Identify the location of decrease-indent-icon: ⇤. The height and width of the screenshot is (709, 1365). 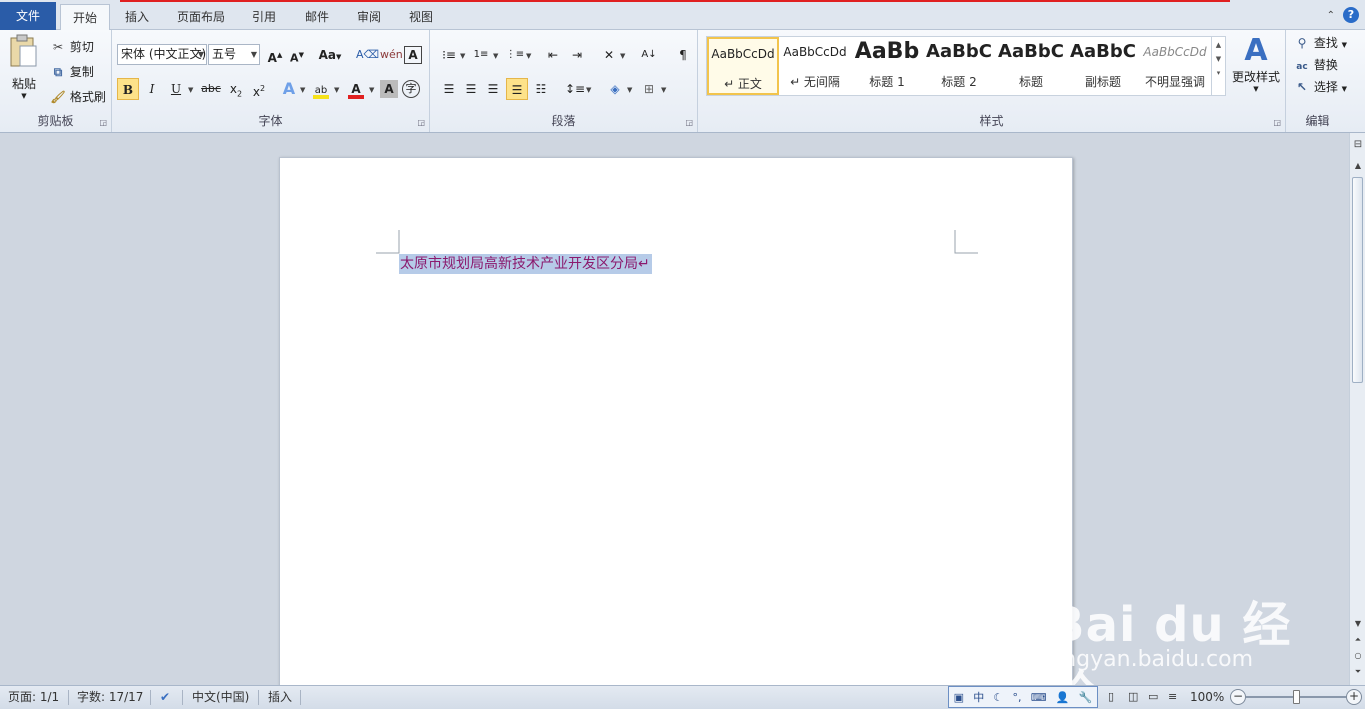
(553, 55).